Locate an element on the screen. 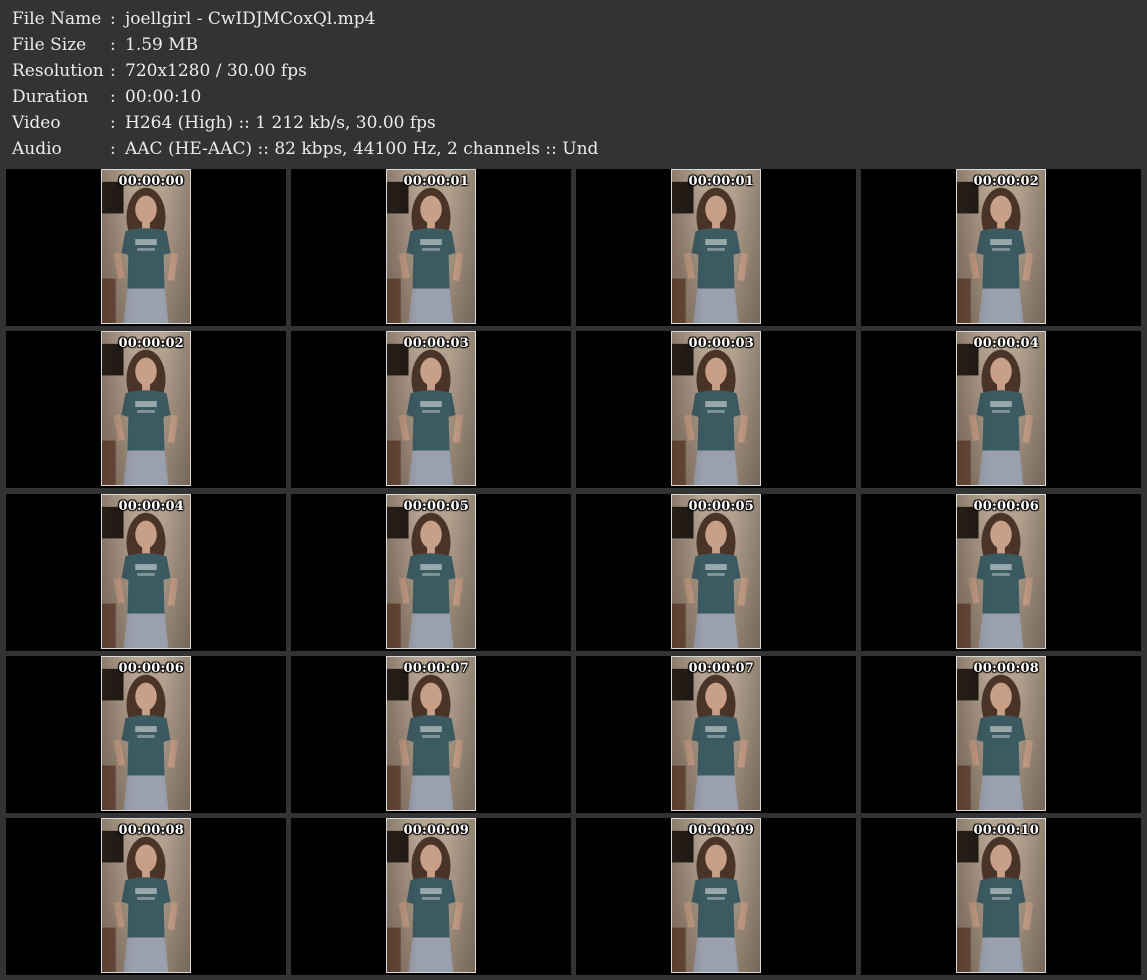  video-frame-thumbnail: 00:00:10 is located at coordinates (1001, 895).